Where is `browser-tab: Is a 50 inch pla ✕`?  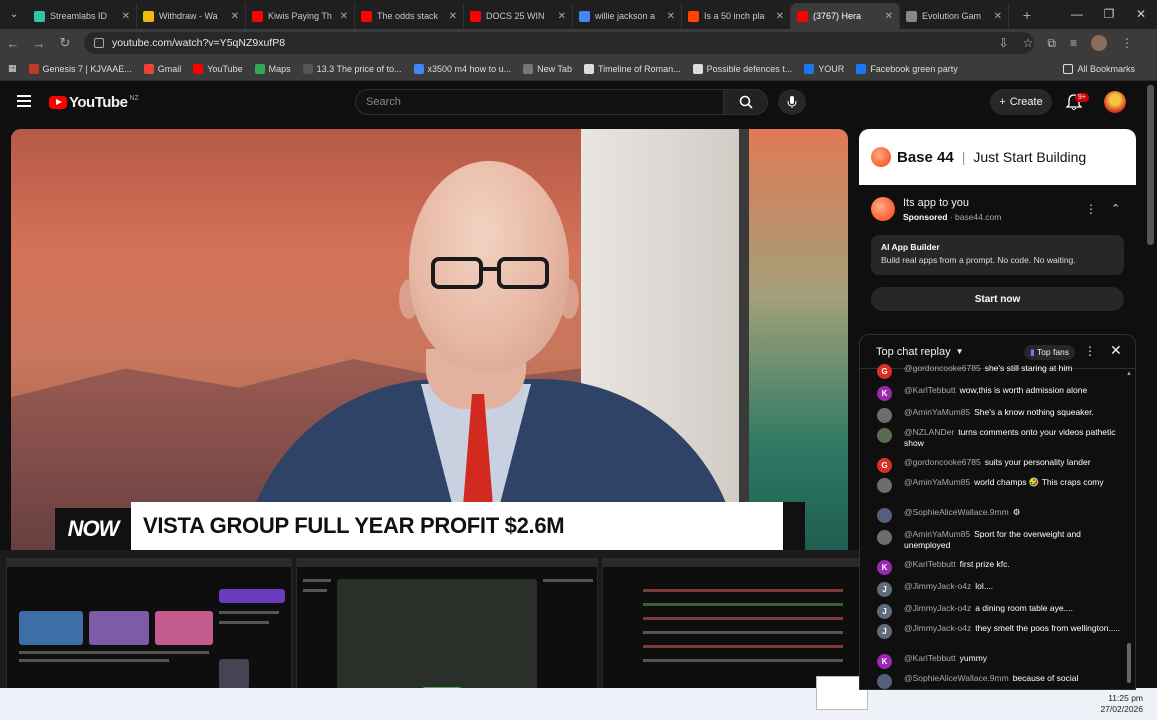 browser-tab: Is a 50 inch pla ✕ is located at coordinates (736, 16).